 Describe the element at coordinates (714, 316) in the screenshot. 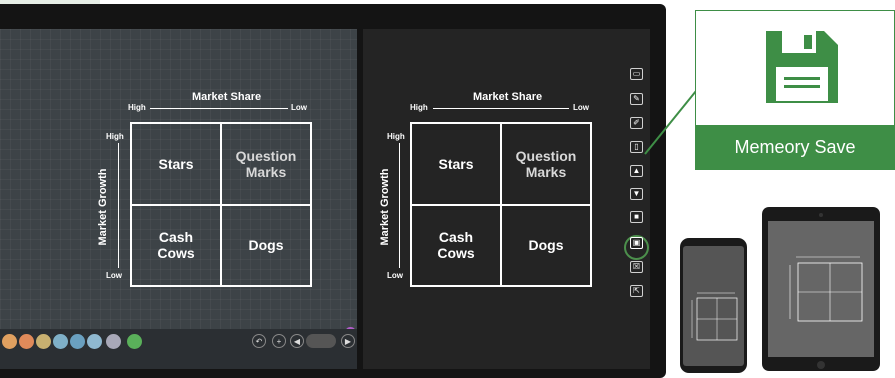

I see `phone-matrix-thumbnail` at that location.